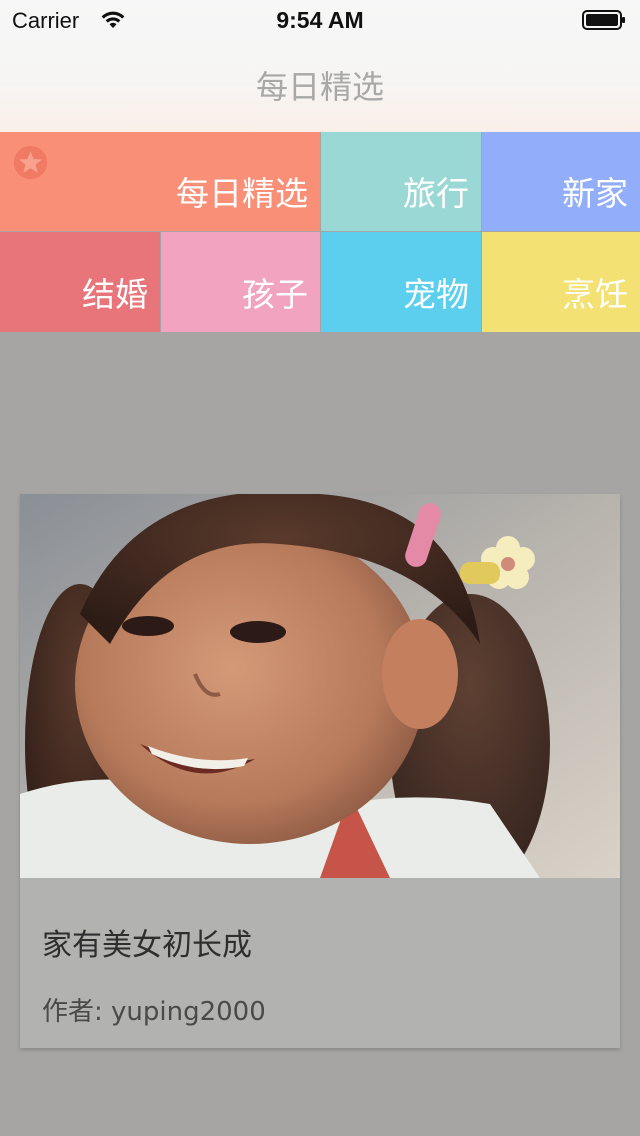 The width and height of the screenshot is (640, 1136). Describe the element at coordinates (242, 193) in the screenshot. I see `category-label: 每日精选` at that location.